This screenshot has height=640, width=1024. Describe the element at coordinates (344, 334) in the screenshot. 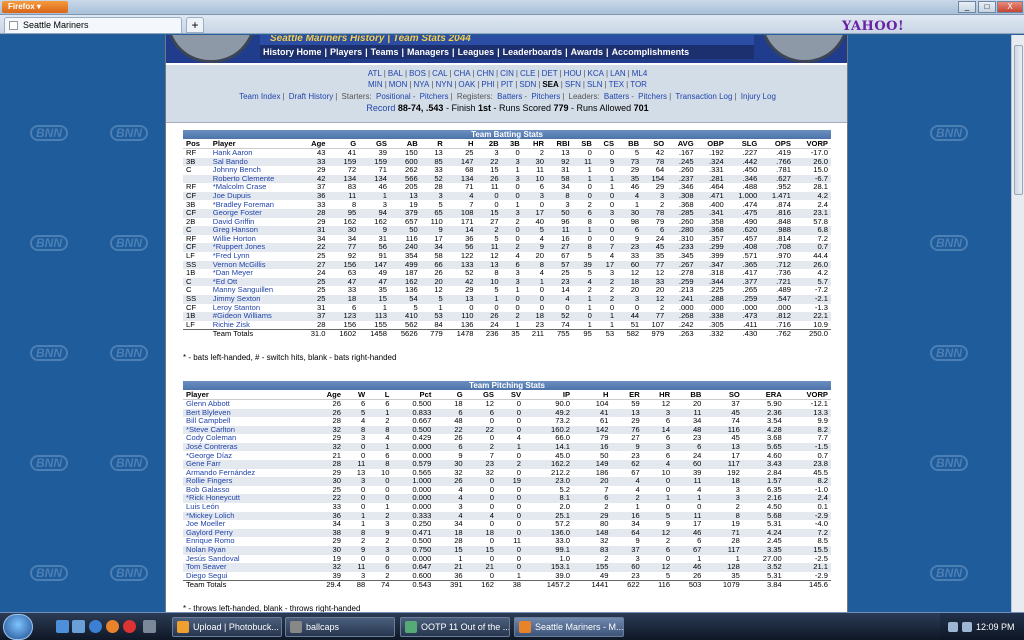

I see `totals-cell: 1602` at that location.